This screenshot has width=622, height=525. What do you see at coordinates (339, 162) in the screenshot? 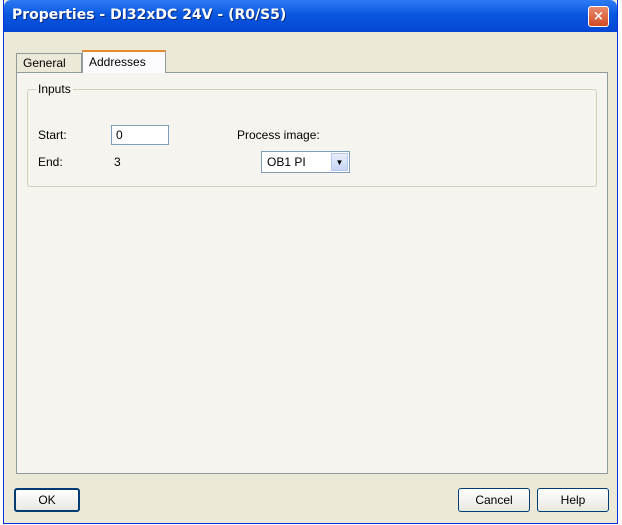
I see `chevron-down-icon: ▼` at bounding box center [339, 162].